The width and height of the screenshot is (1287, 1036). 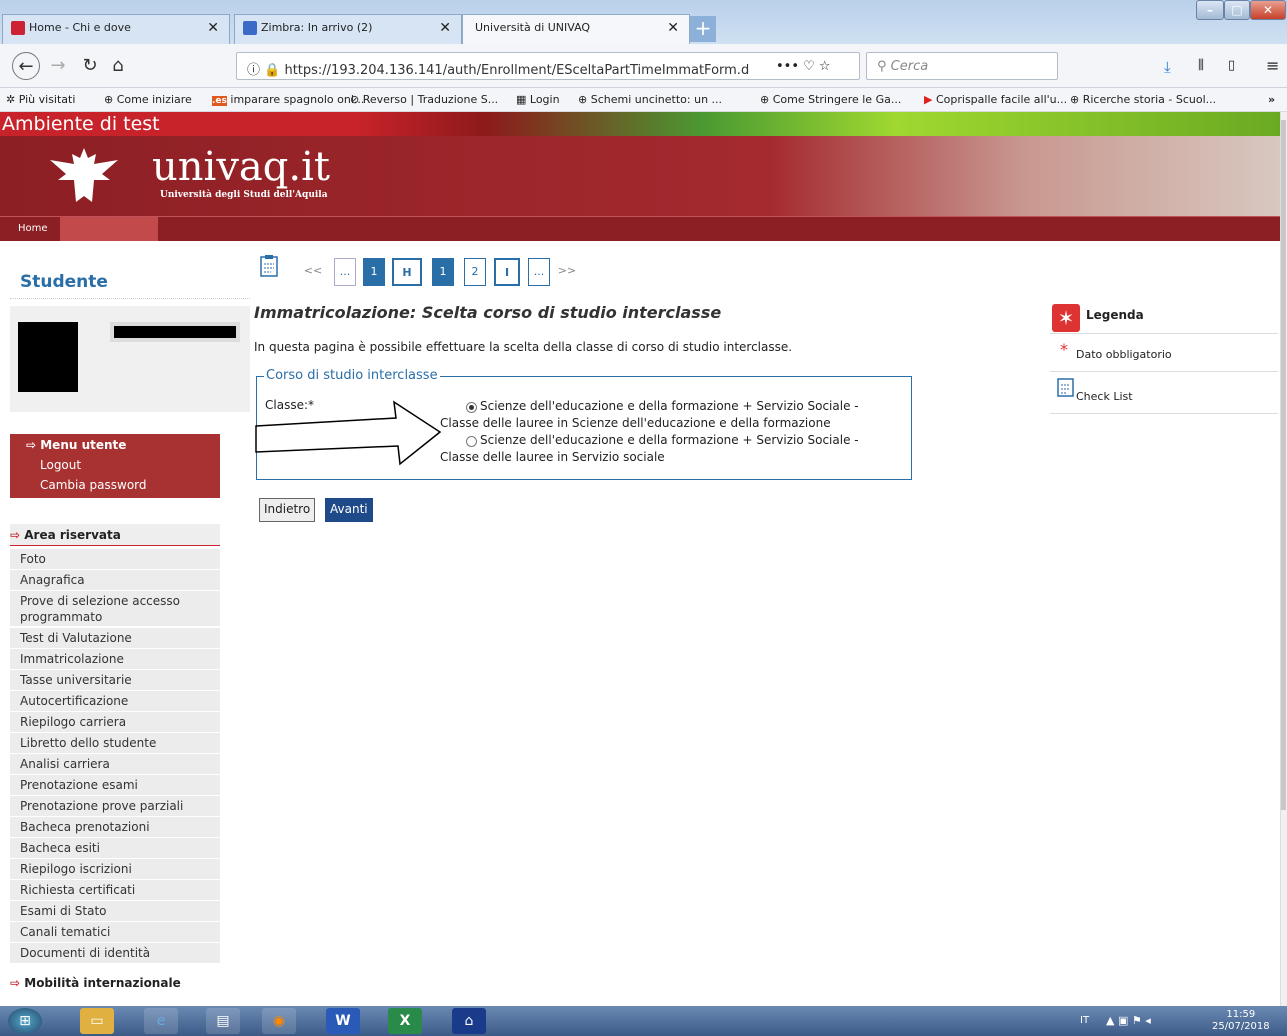 What do you see at coordinates (317, 27) in the screenshot?
I see `tab-title: Zimbra: In arrivo (2)` at bounding box center [317, 27].